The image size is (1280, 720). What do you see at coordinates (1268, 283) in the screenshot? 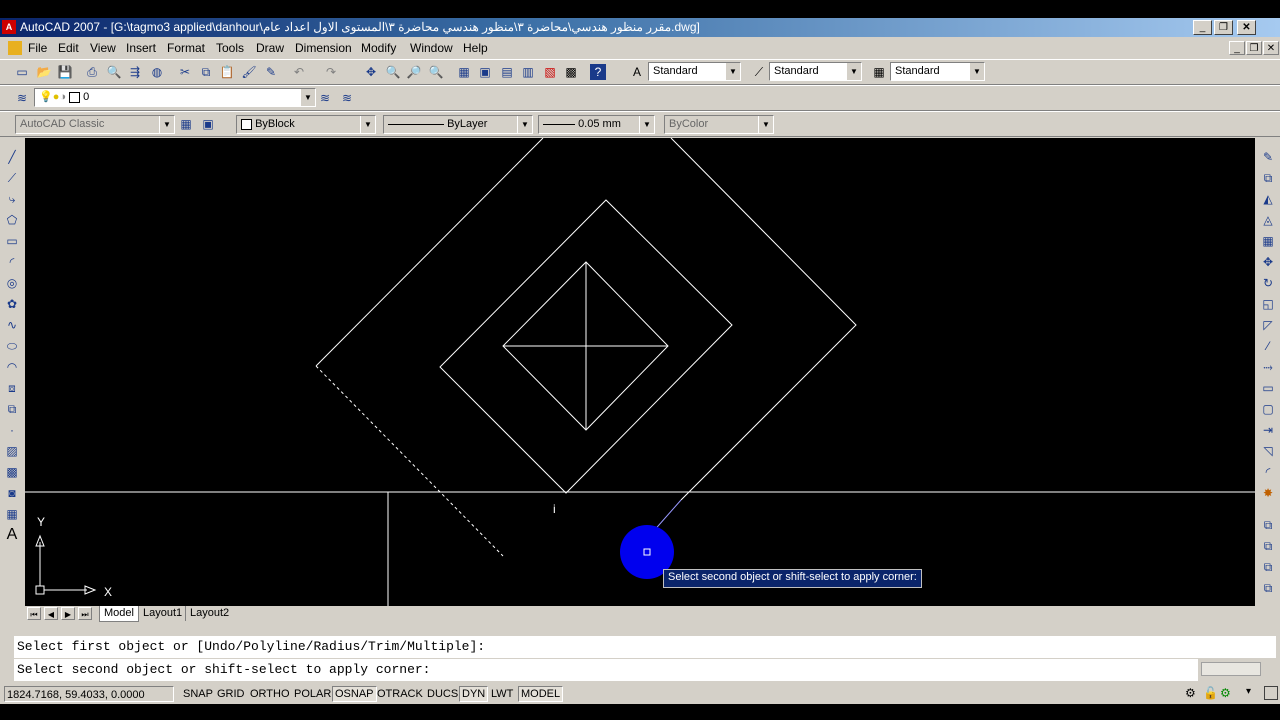
I see `rotate-icon: ↻` at bounding box center [1268, 283].